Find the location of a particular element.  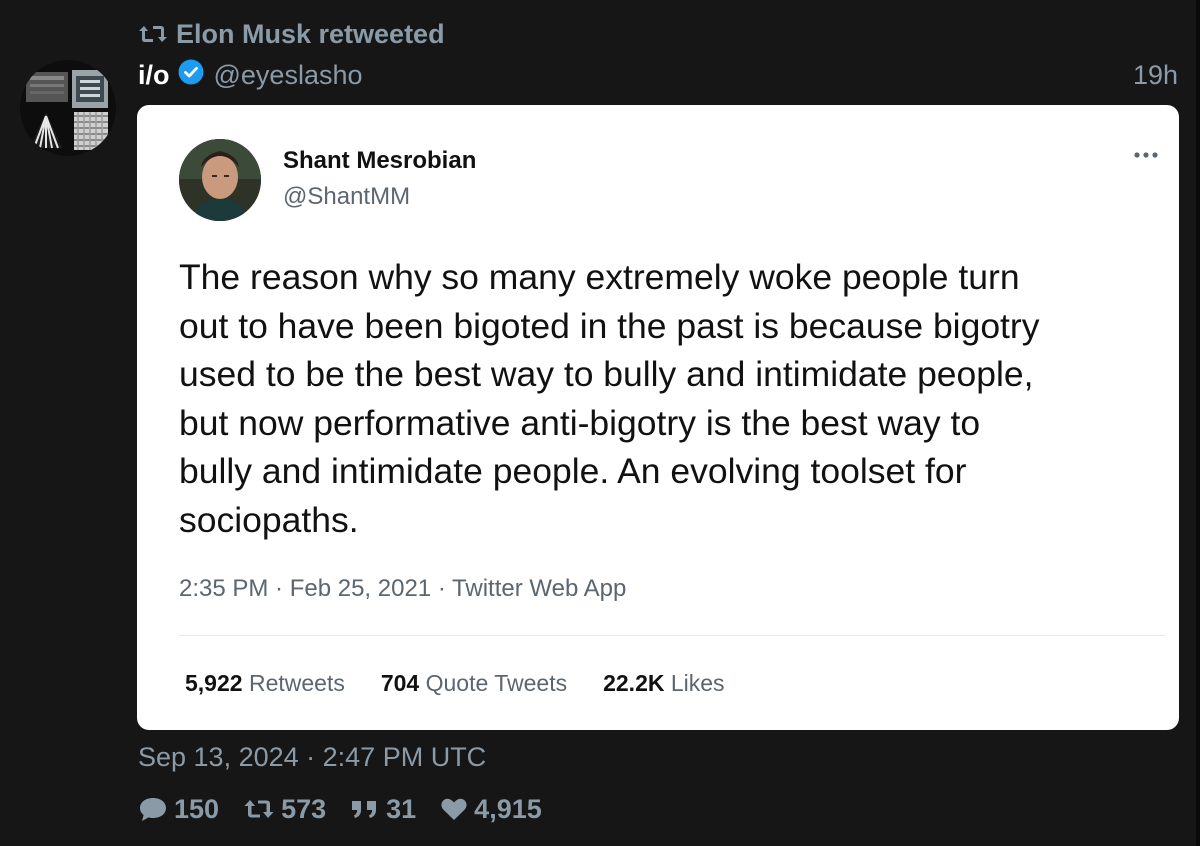

stat-quote-tweets: 704 Quote Tweets is located at coordinates (474, 683).